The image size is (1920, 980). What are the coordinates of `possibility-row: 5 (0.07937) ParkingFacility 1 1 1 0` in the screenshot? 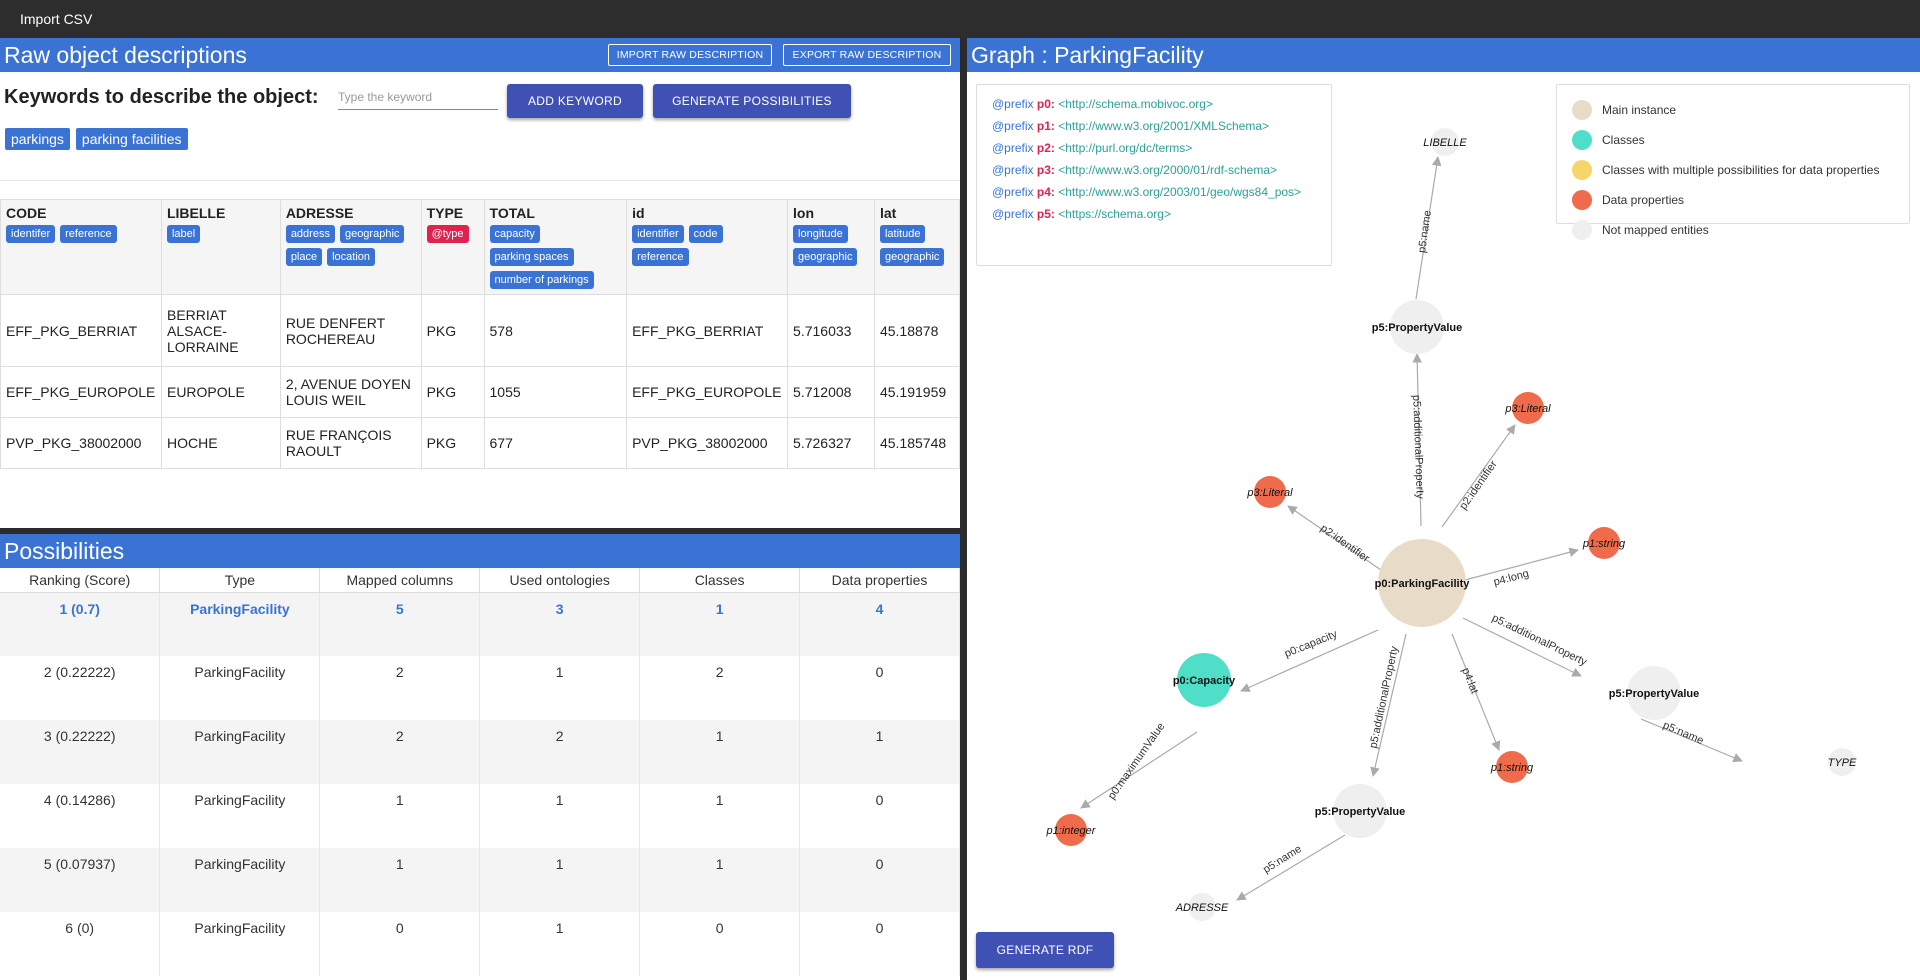 It's located at (480, 880).